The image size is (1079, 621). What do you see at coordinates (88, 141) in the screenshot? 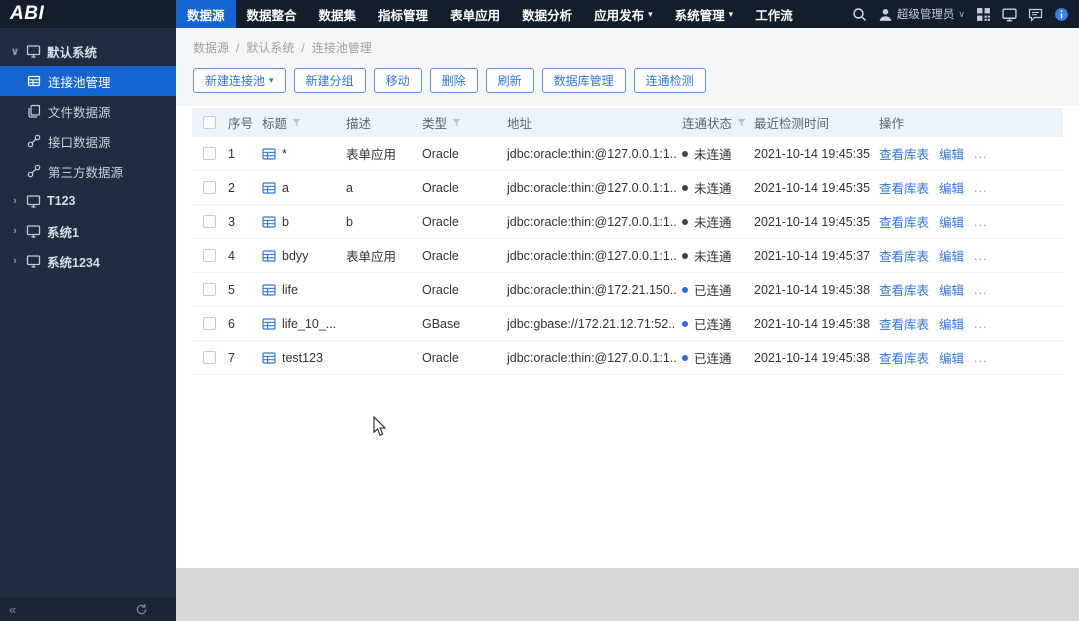
I see `sidebar-child-item: 接口数据源` at bounding box center [88, 141].